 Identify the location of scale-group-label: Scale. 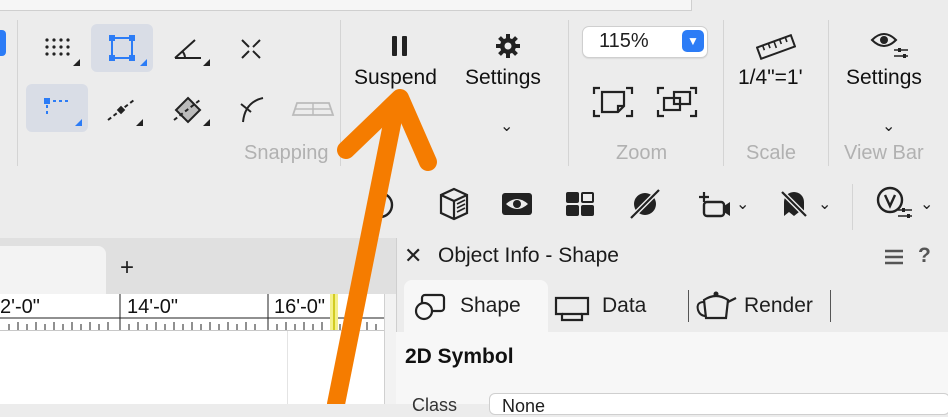
(771, 153).